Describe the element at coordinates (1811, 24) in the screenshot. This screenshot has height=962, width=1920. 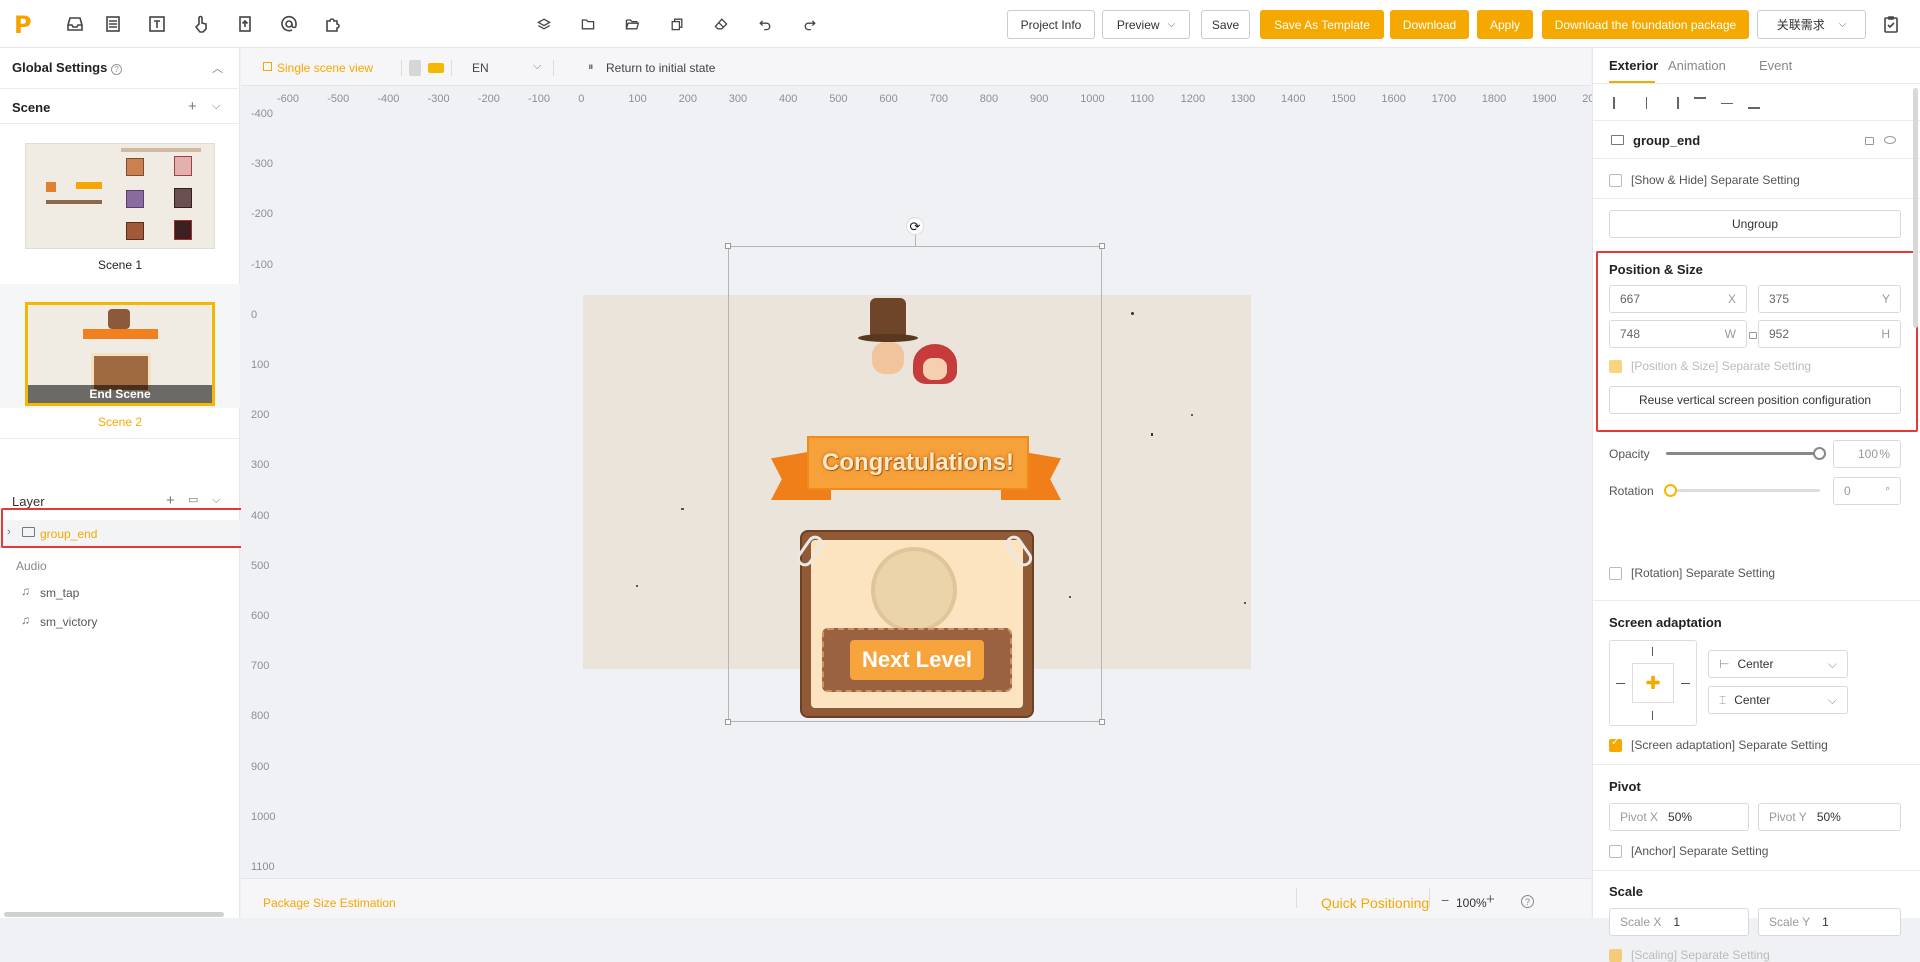
I see `related-requirements-dropdown: 关联需求 ⌵` at that location.